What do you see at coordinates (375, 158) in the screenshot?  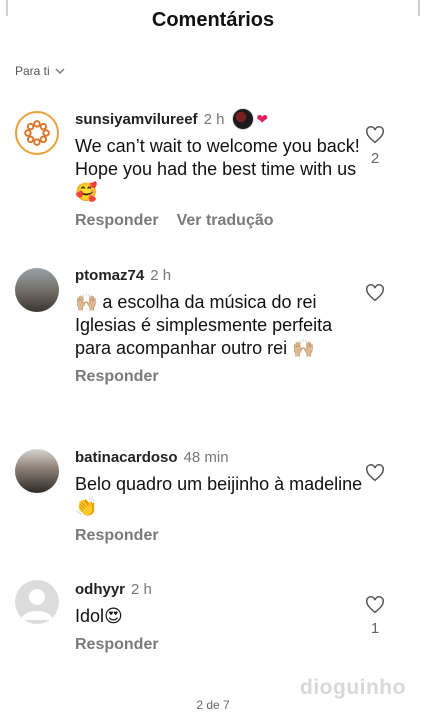 I see `like-count: 2` at bounding box center [375, 158].